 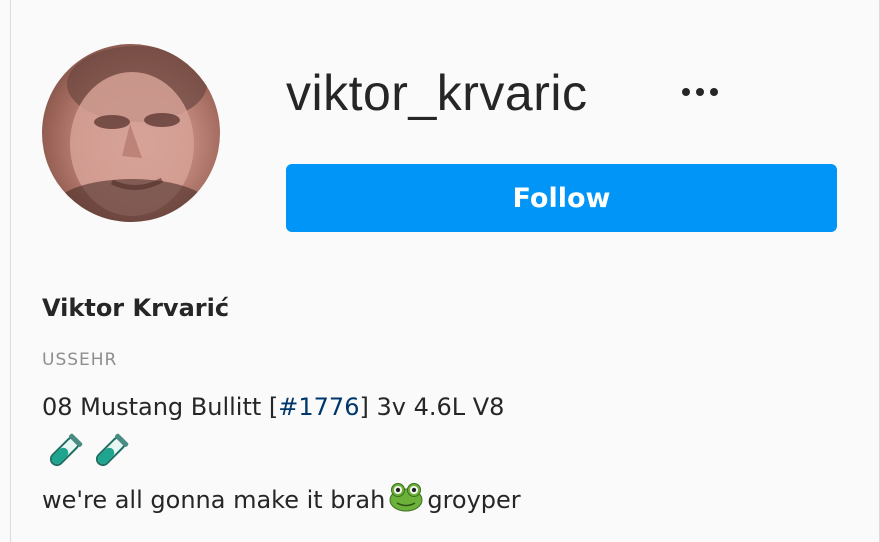 What do you see at coordinates (214, 500) in the screenshot?
I see `bio-text: we're all gonna make it brah` at bounding box center [214, 500].